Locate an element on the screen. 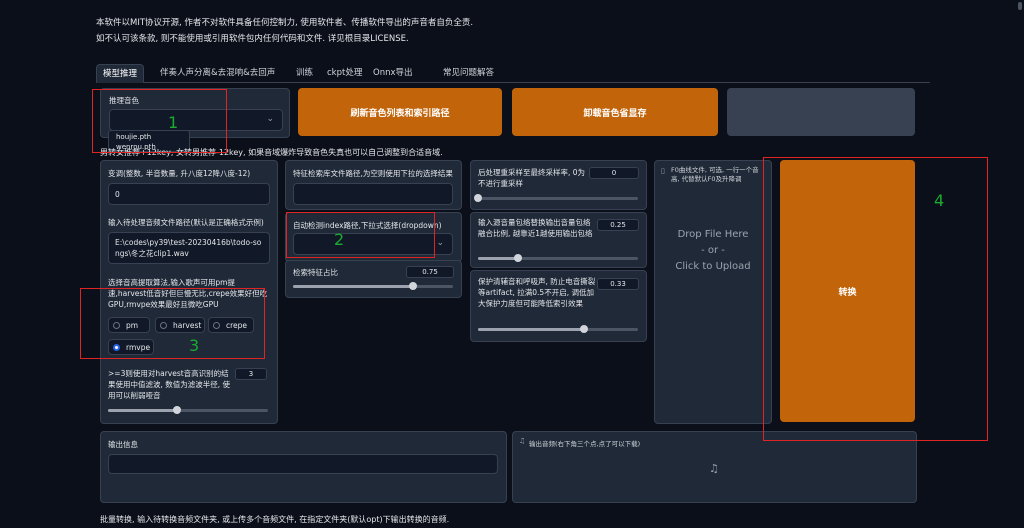 The height and width of the screenshot is (528, 1024). transpose-input: 0 is located at coordinates (189, 194).